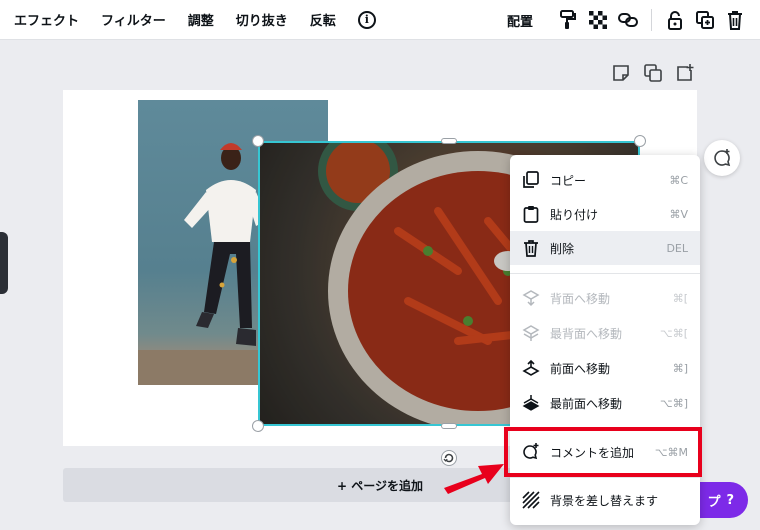  I want to click on lock-icon, so click(675, 20).